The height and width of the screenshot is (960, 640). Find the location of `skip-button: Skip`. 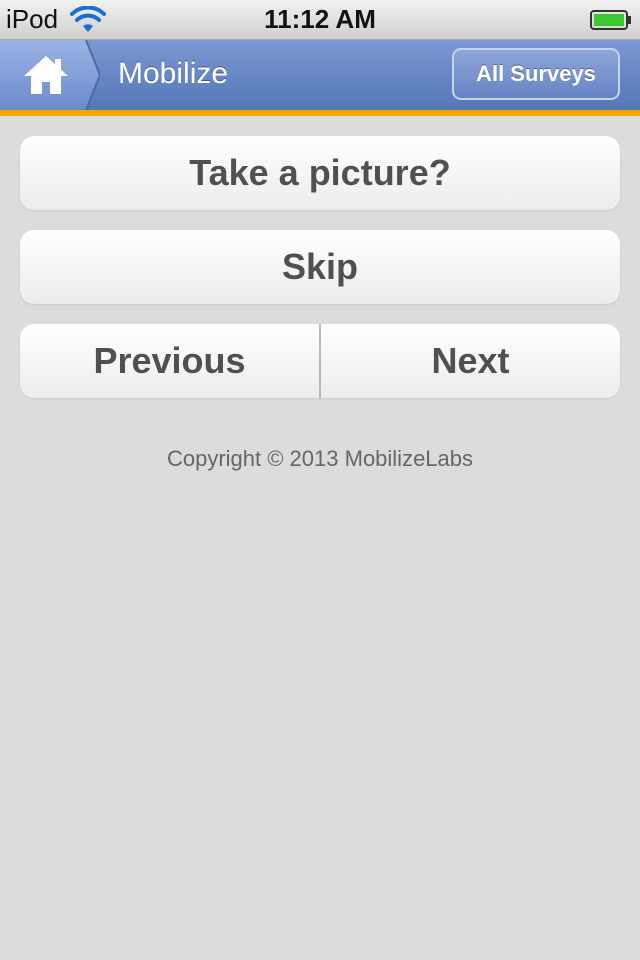

skip-button: Skip is located at coordinates (320, 267).